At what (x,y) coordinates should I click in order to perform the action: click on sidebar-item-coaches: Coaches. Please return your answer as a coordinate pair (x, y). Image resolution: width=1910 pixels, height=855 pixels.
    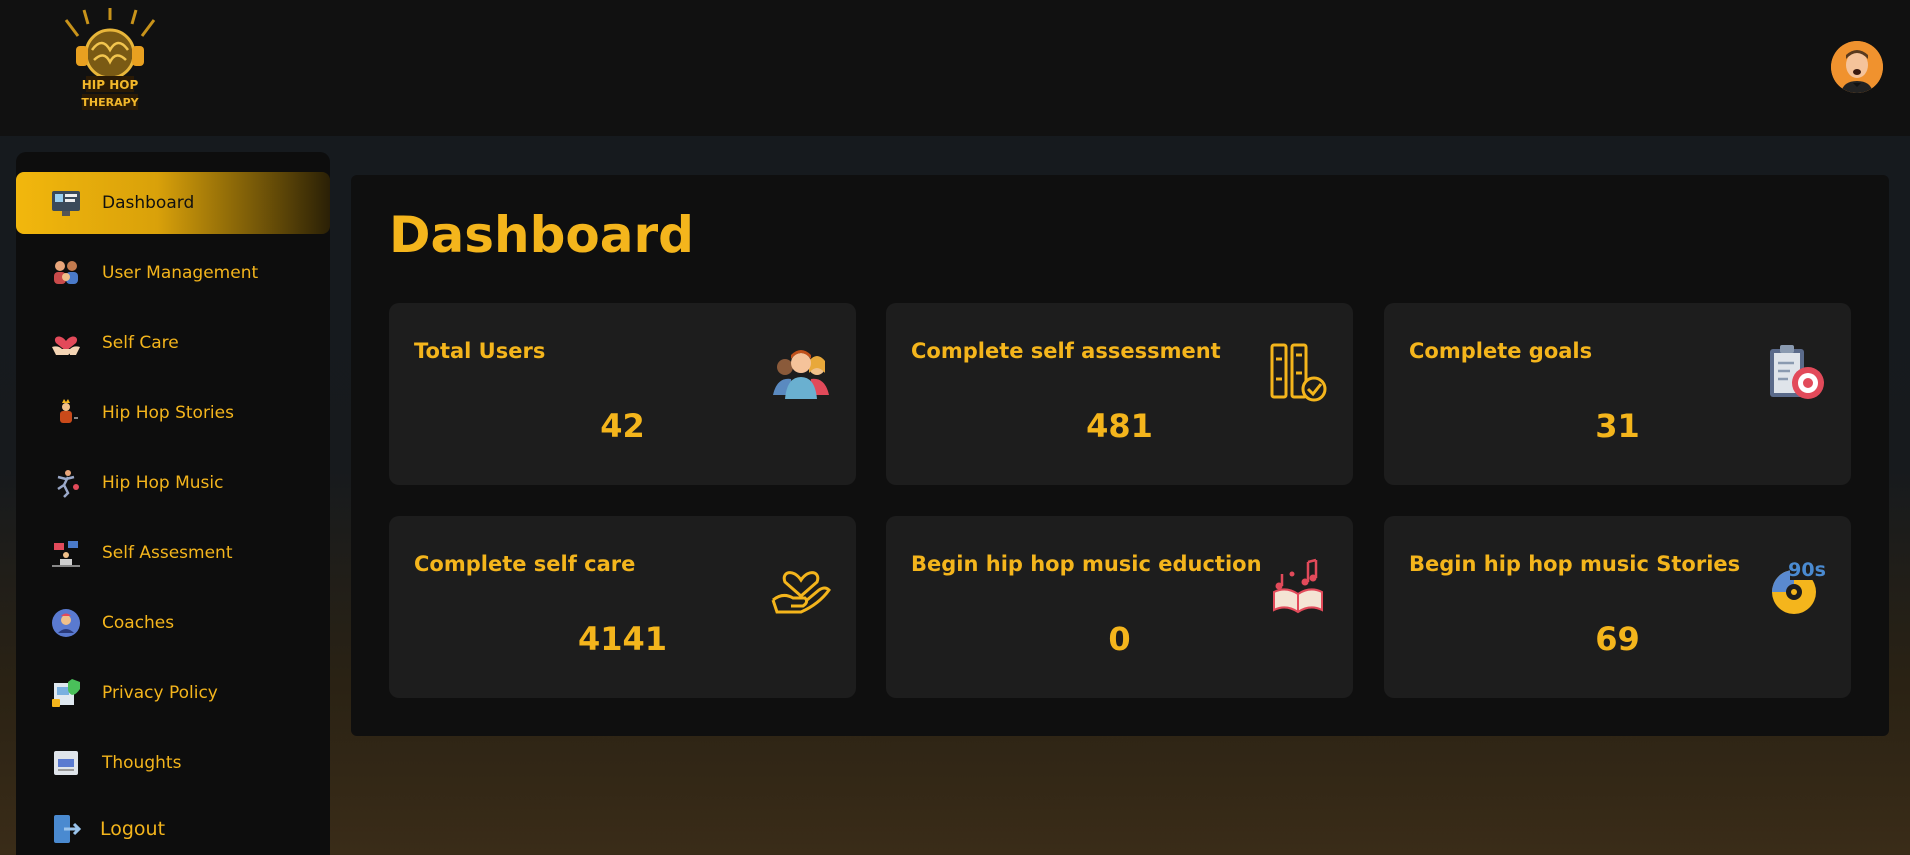
    Looking at the image, I should click on (173, 623).